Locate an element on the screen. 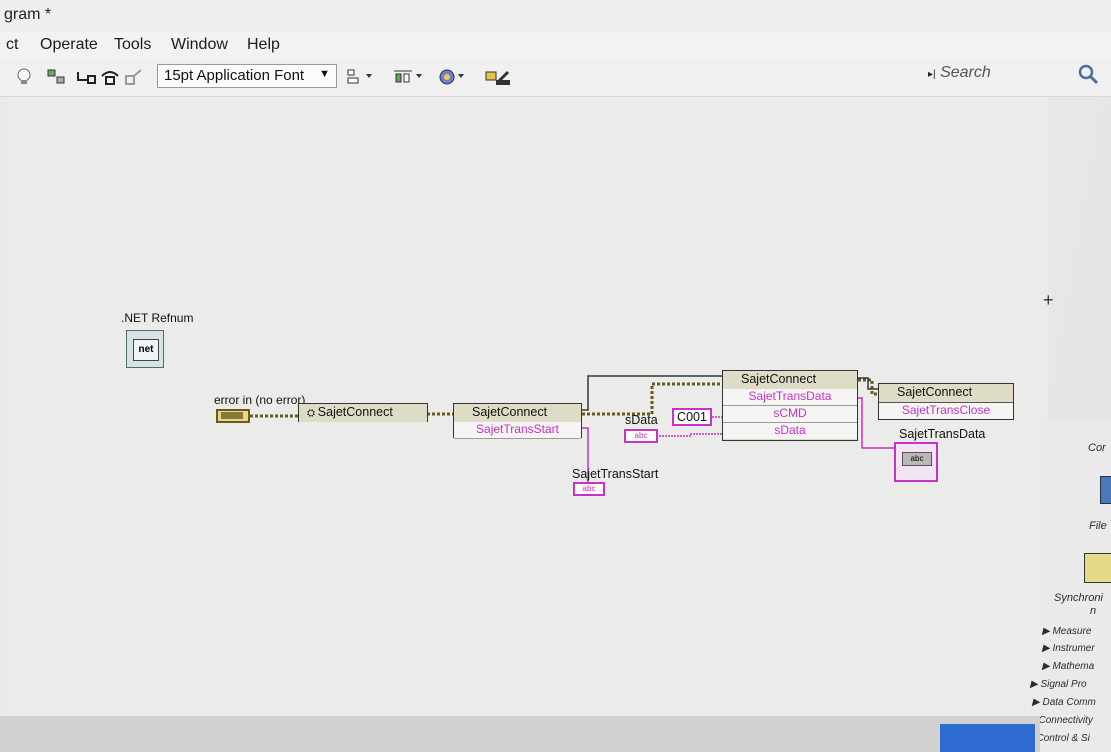 Image resolution: width=1111 pixels, height=752 pixels. sdata-label: sData is located at coordinates (641, 420).